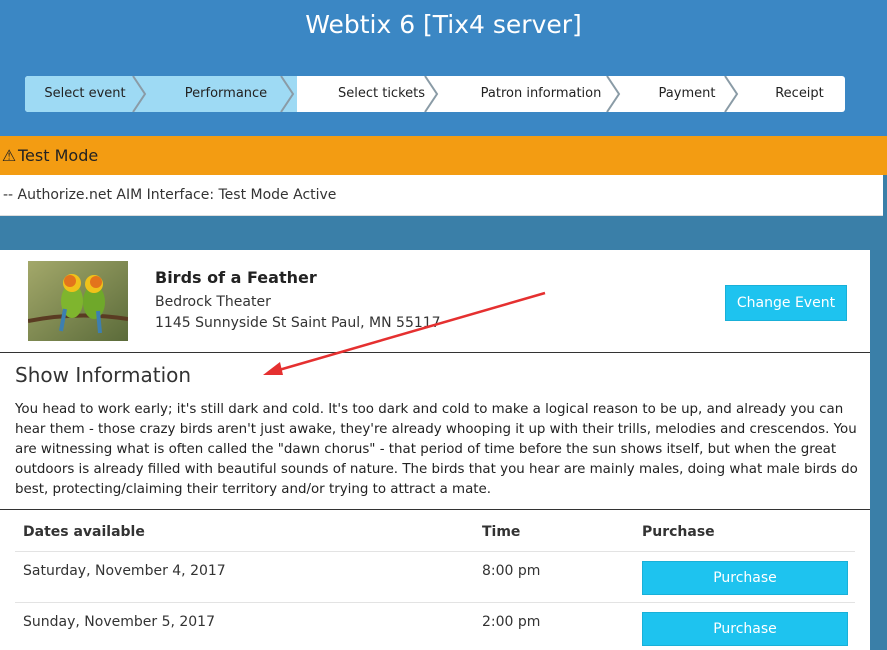 This screenshot has width=887, height=650. I want to click on column-header-purchase: Purchase, so click(678, 532).